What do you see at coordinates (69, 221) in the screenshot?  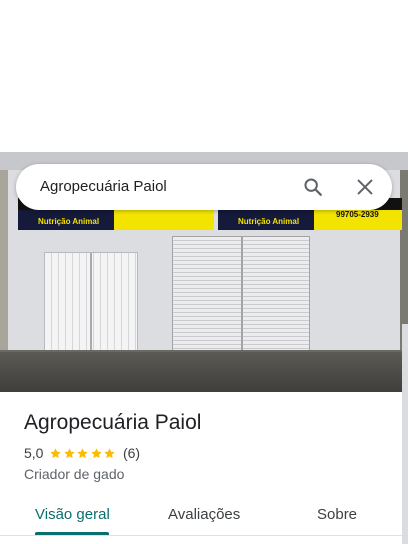 I see `sign-left-text: Nutrição Animal` at bounding box center [69, 221].